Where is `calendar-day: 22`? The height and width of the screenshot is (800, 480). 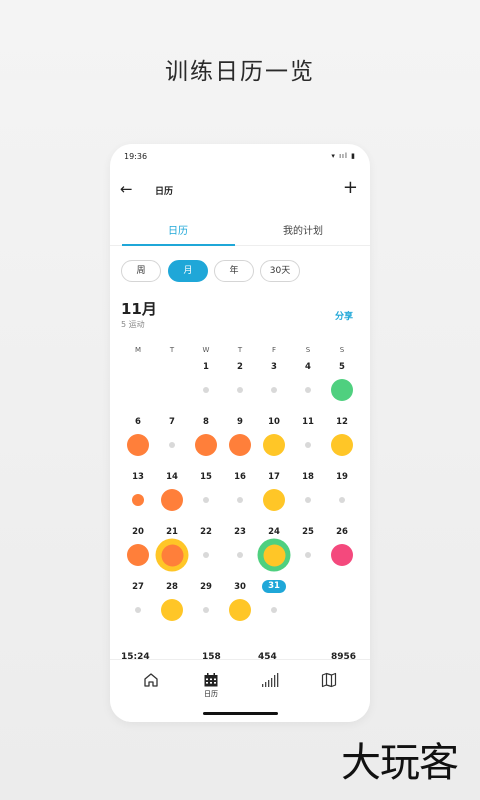
calendar-day: 22 is located at coordinates (206, 554).